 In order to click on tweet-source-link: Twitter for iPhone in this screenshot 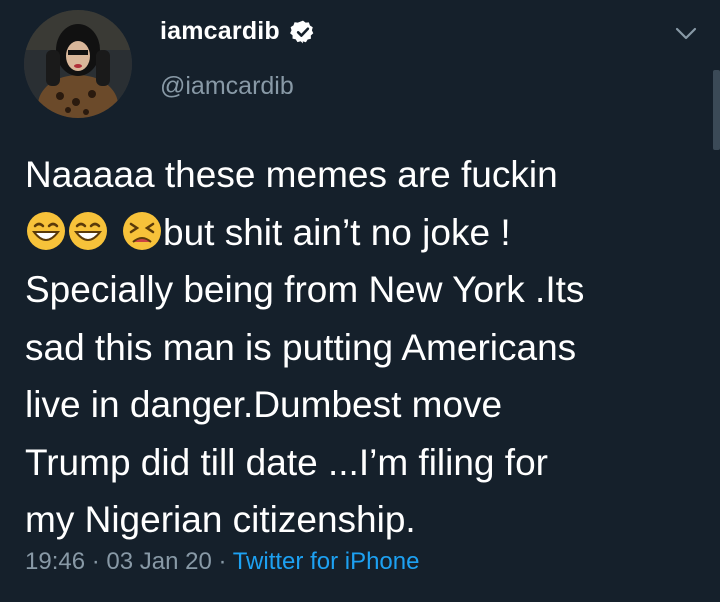, I will do `click(326, 561)`.